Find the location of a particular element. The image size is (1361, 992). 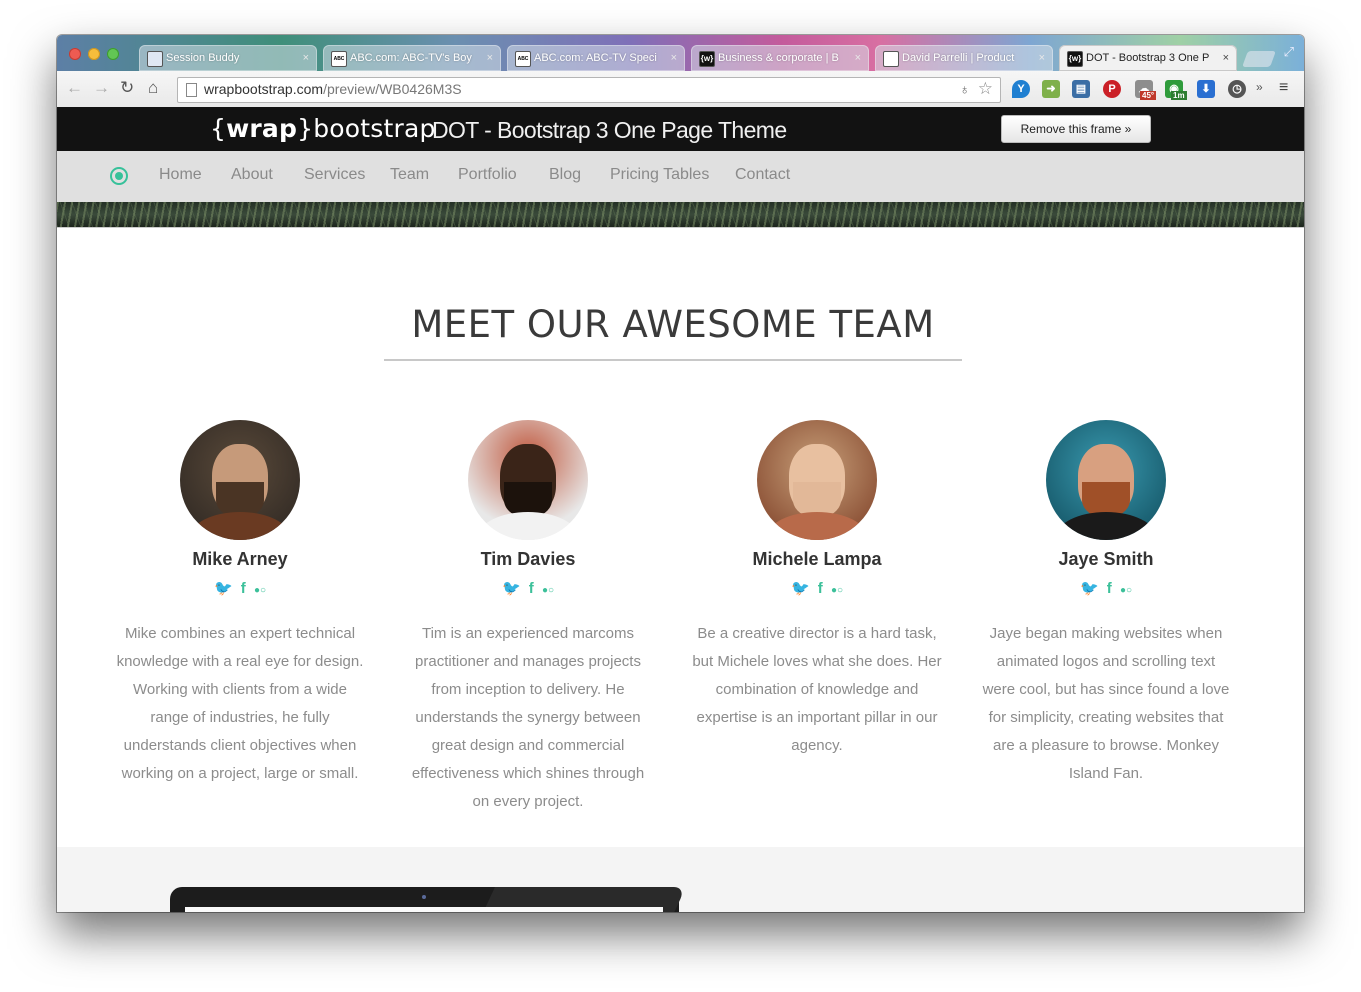

dot-logo-icon is located at coordinates (119, 176).